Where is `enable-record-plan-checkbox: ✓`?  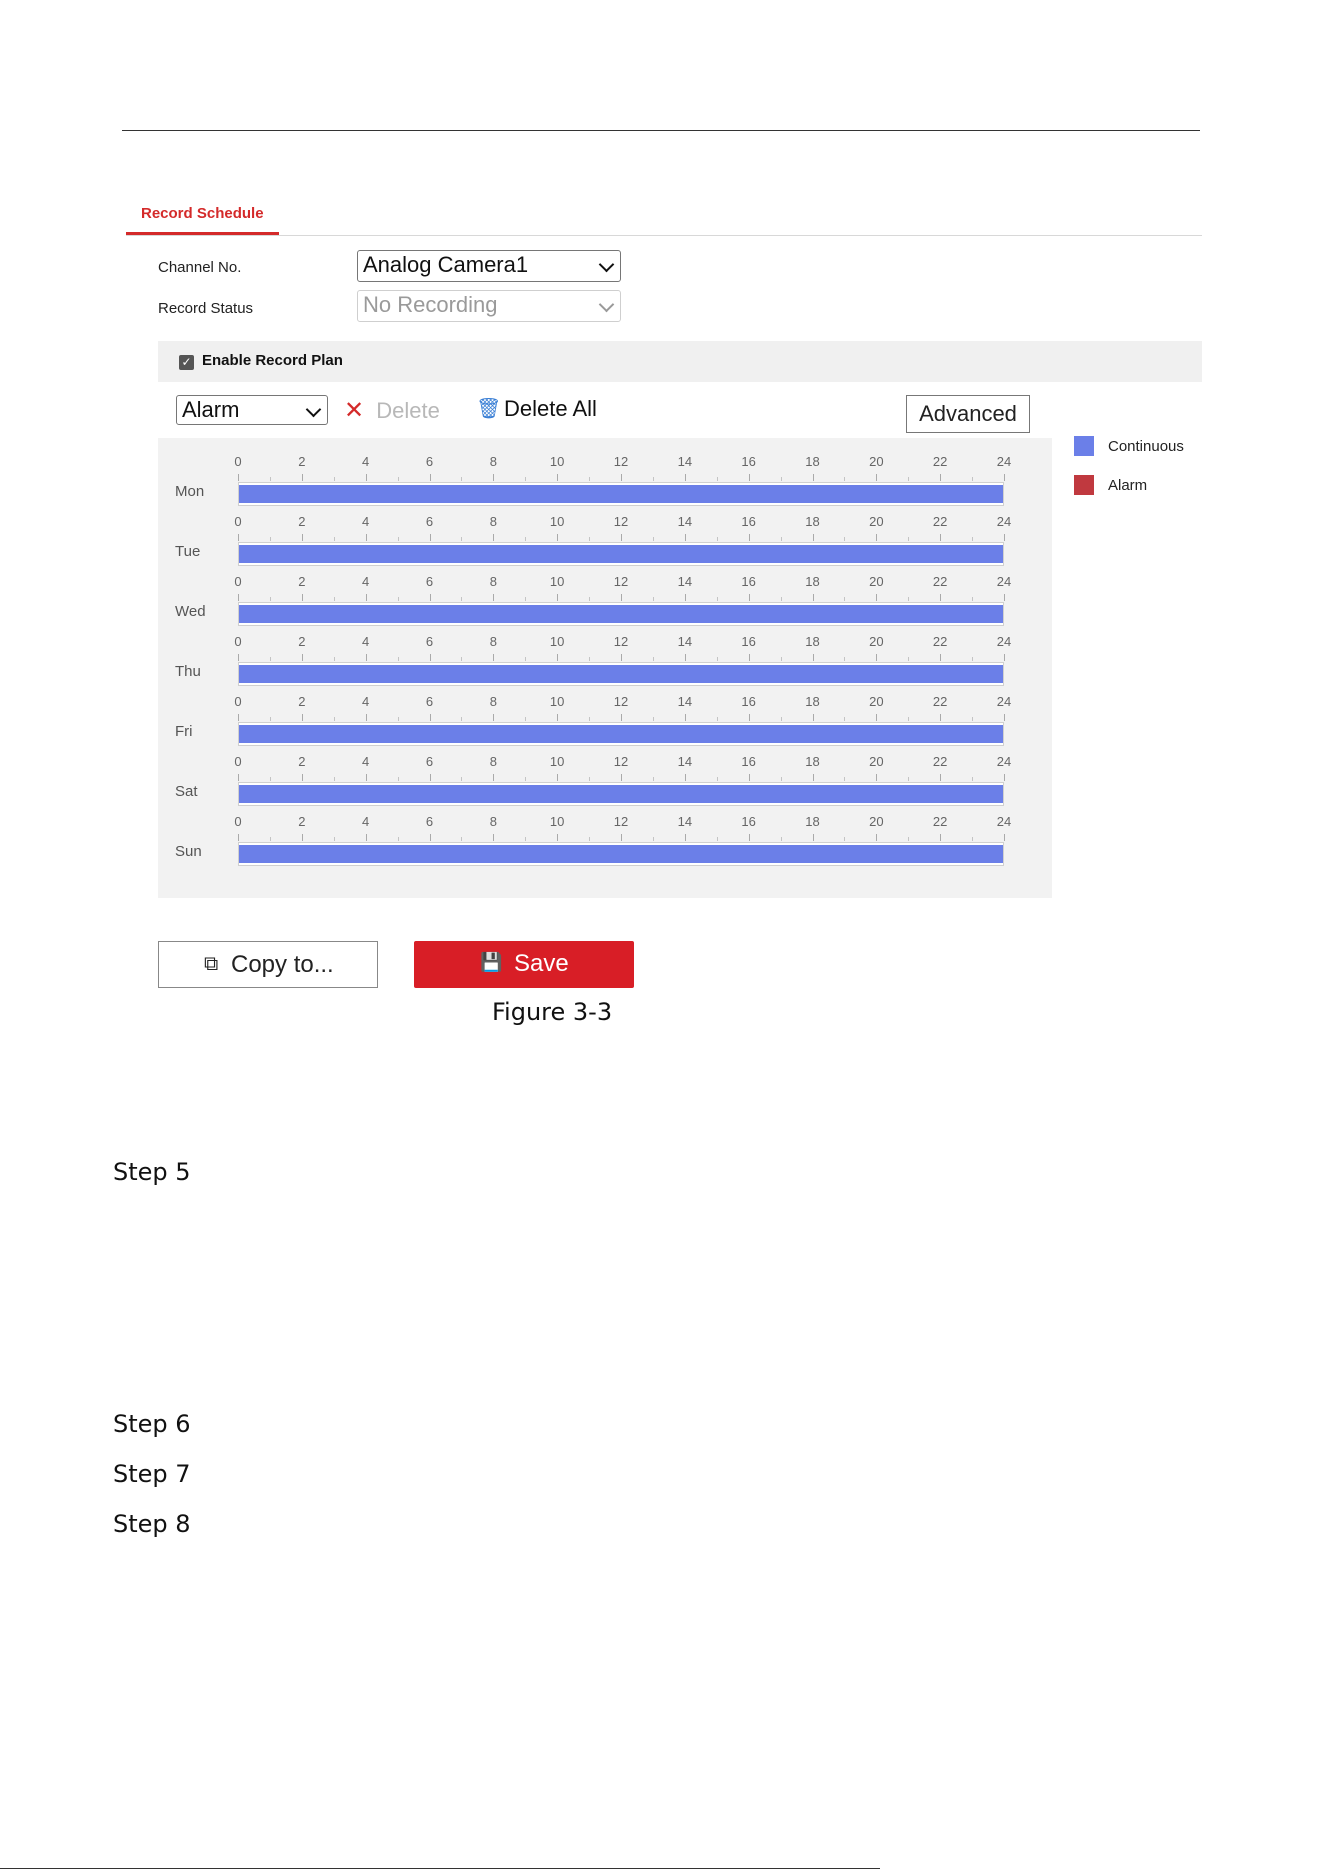
enable-record-plan-checkbox: ✓ is located at coordinates (186, 362).